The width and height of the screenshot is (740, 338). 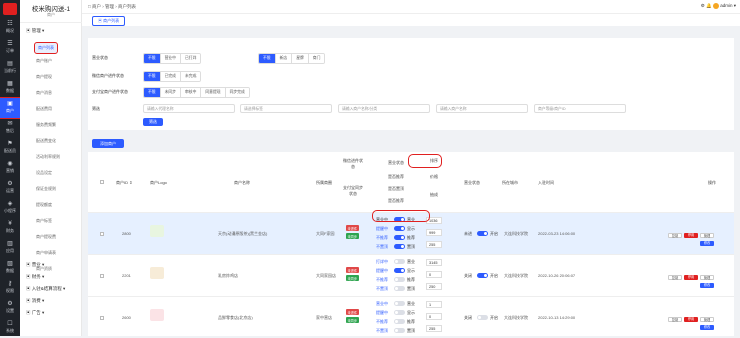 What do you see at coordinates (46, 48) in the screenshot?
I see `subnav-item-0: 商户列表` at bounding box center [46, 48].